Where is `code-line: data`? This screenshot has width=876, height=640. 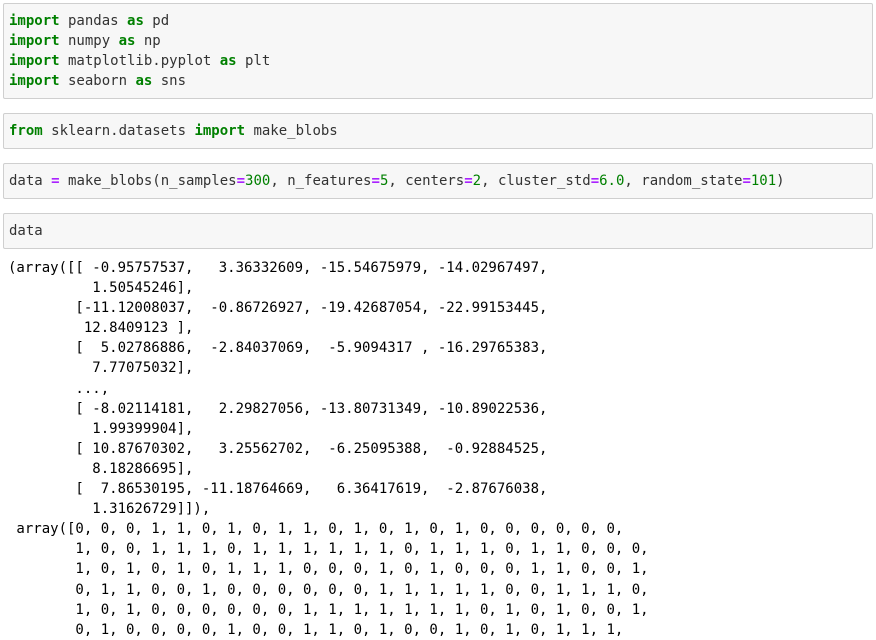 code-line: data is located at coordinates (26, 231).